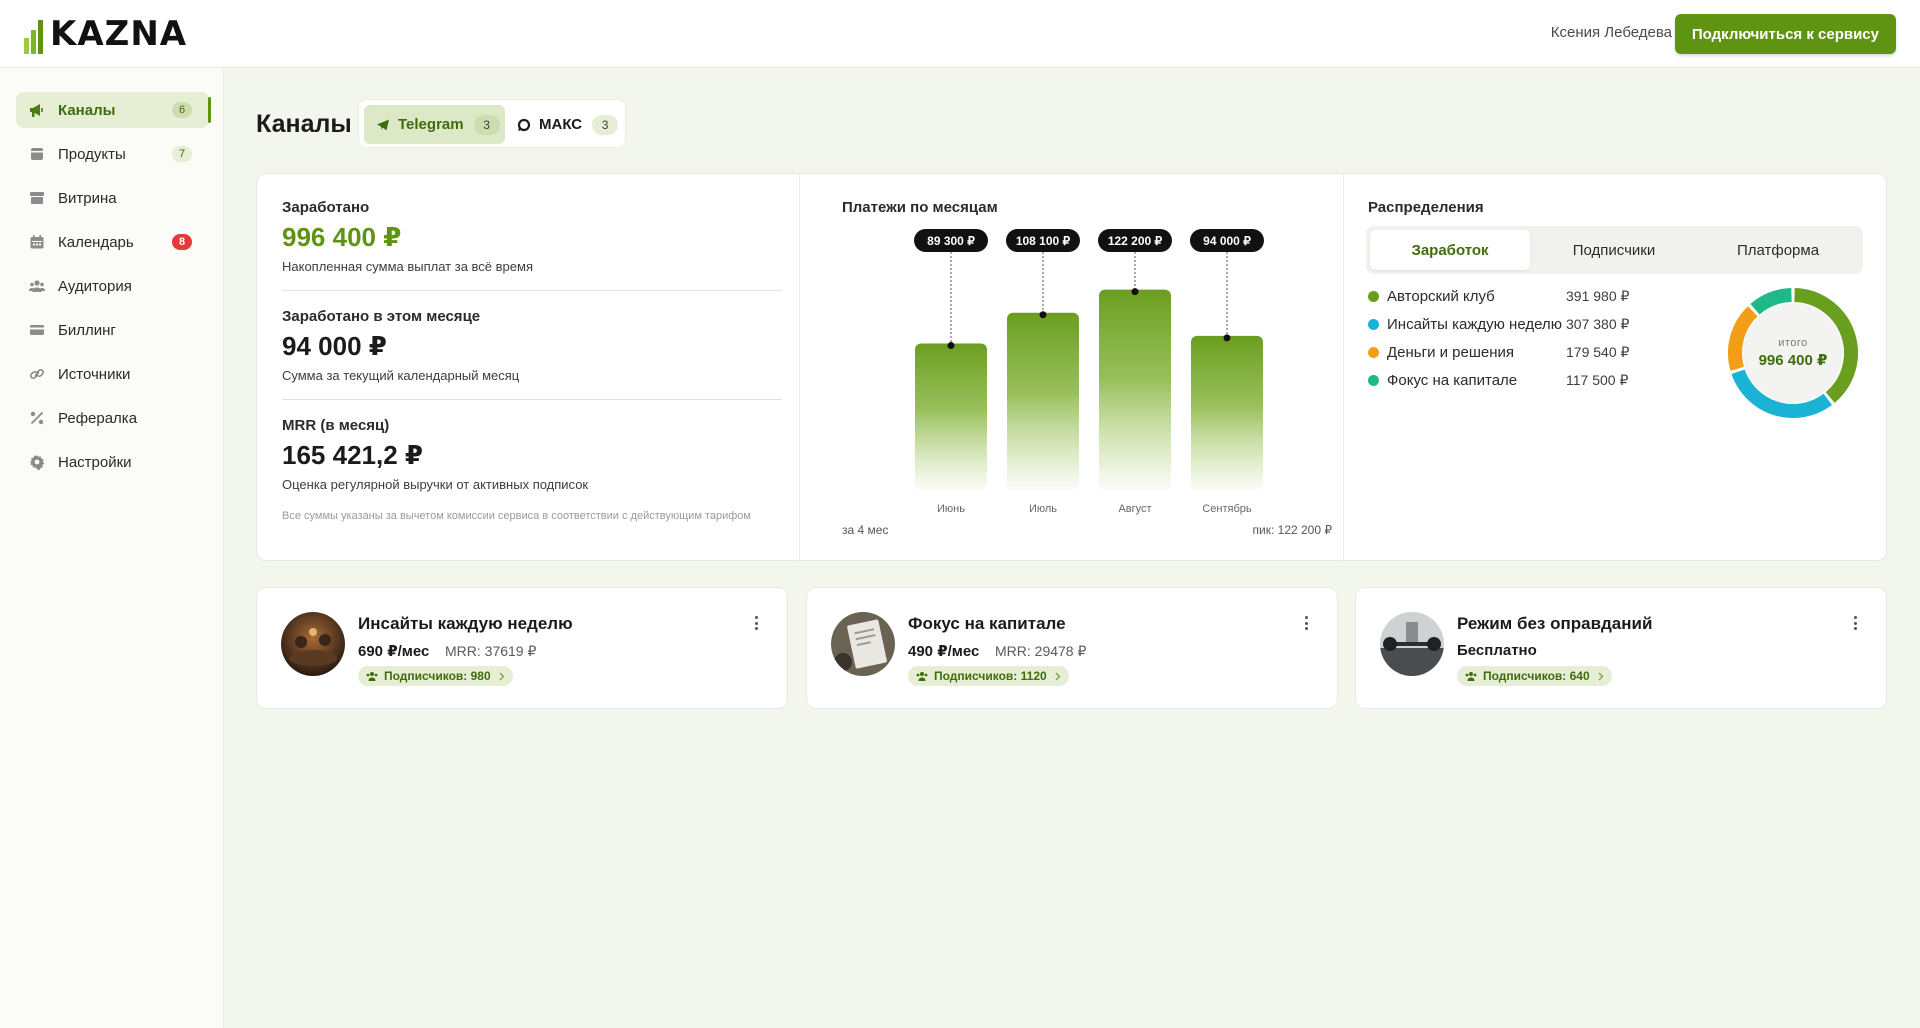  I want to click on tab-telegram: Telegram 3, so click(434, 124).